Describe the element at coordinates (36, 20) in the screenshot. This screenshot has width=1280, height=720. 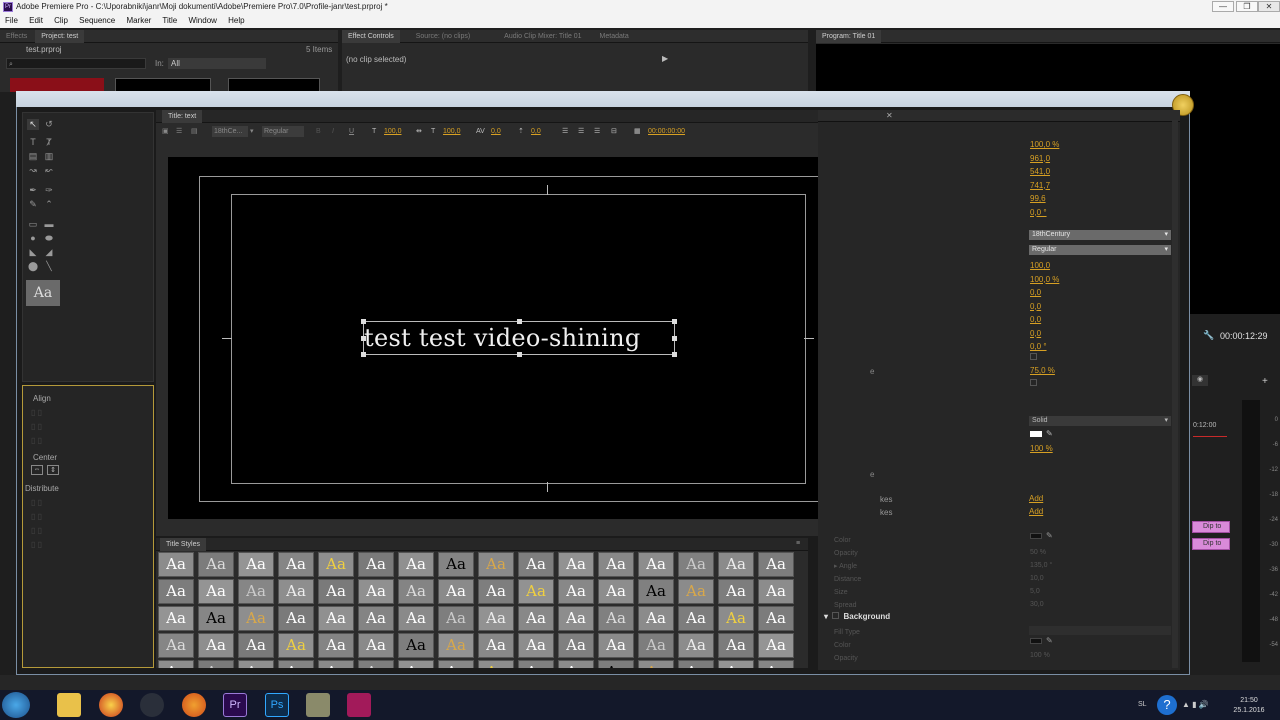
I see `menu-edit: Edit` at that location.